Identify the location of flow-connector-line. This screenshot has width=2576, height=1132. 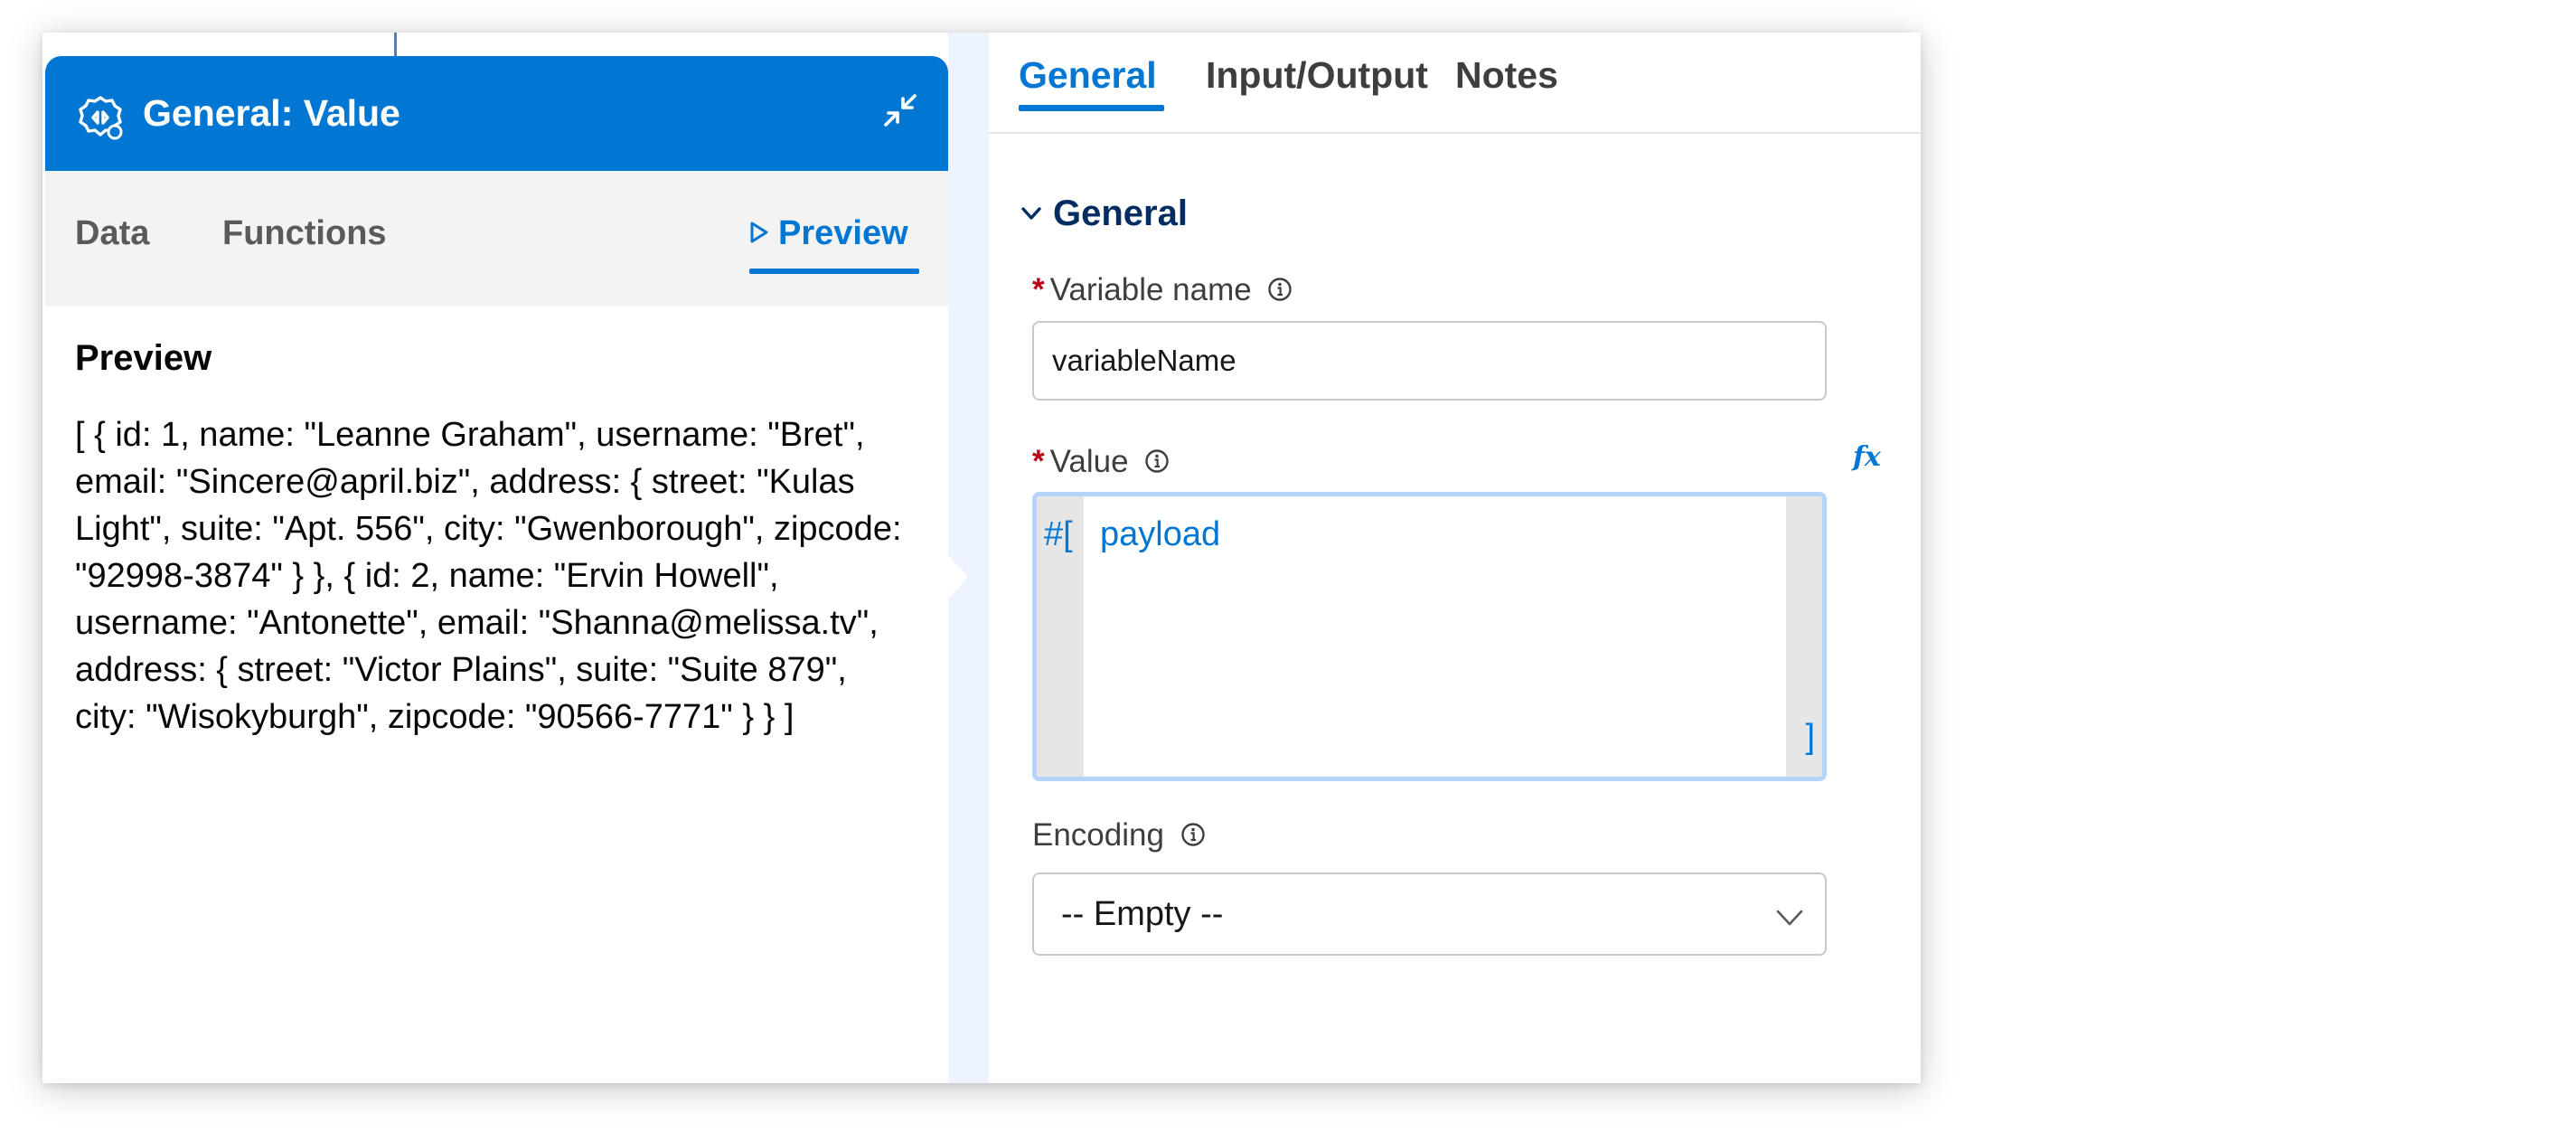
(396, 46).